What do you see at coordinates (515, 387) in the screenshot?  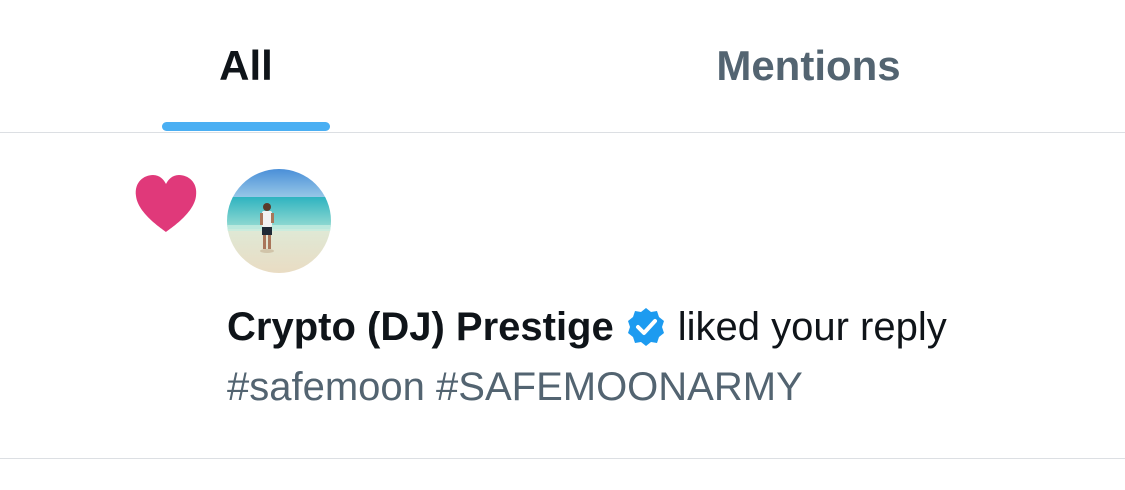 I see `reply-preview: #safemoon #SAFEMOONARMY` at bounding box center [515, 387].